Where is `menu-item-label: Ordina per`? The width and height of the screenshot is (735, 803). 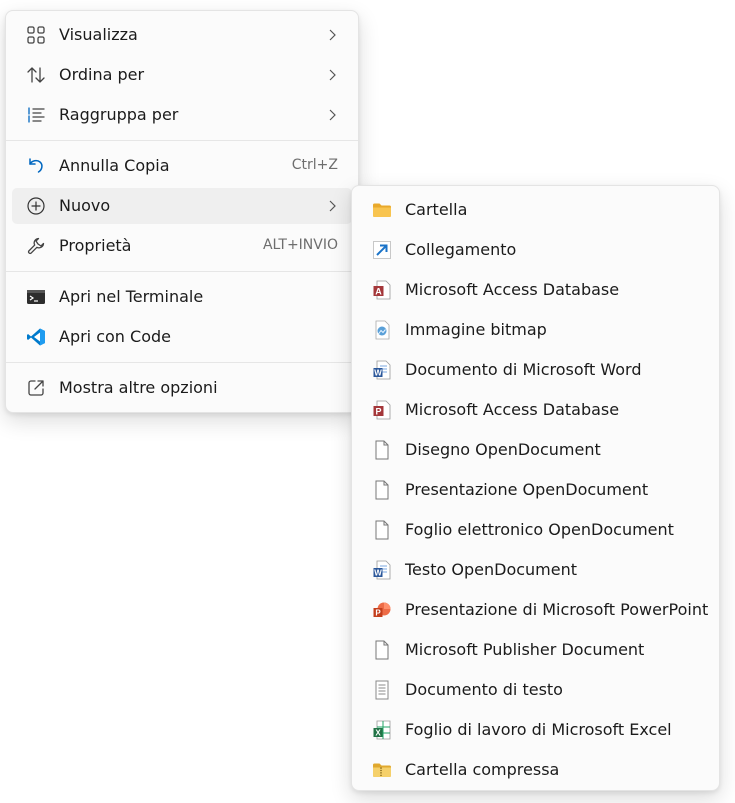 menu-item-label: Ordina per is located at coordinates (102, 74).